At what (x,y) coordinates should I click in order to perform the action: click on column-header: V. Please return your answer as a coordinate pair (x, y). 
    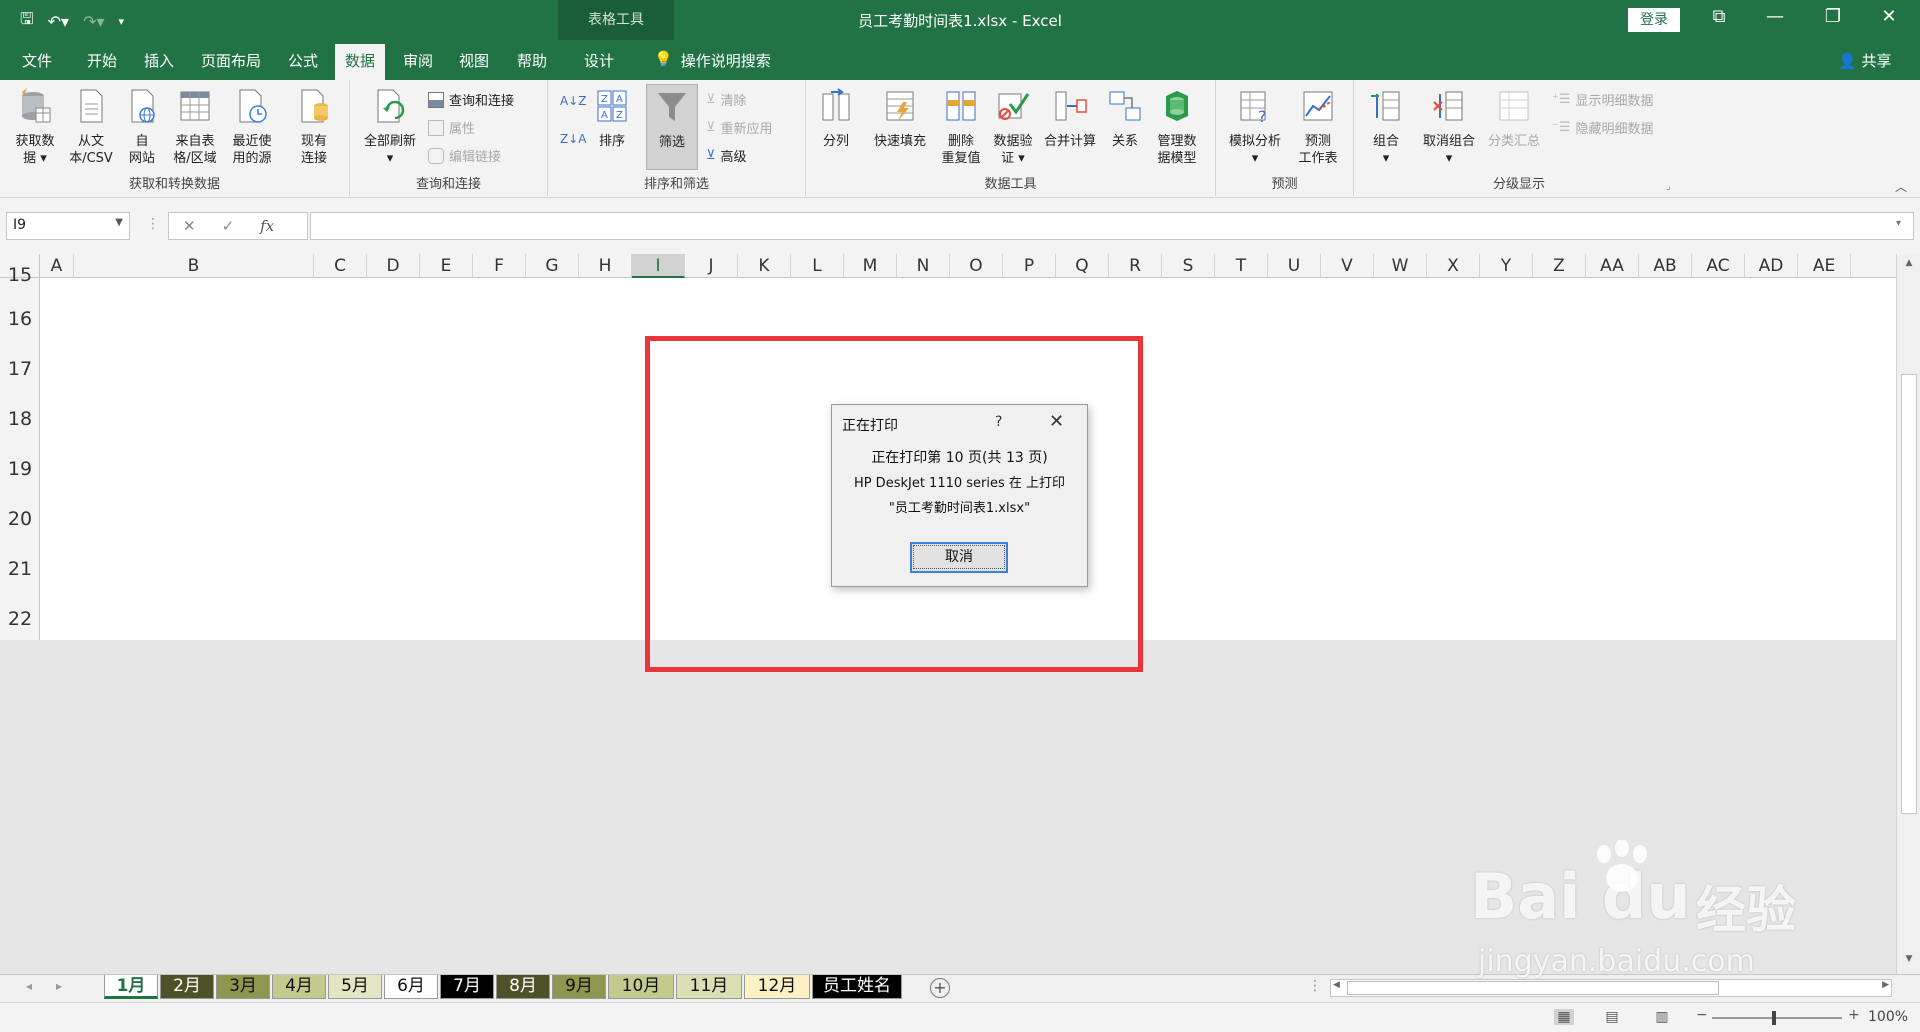
    Looking at the image, I should click on (1347, 266).